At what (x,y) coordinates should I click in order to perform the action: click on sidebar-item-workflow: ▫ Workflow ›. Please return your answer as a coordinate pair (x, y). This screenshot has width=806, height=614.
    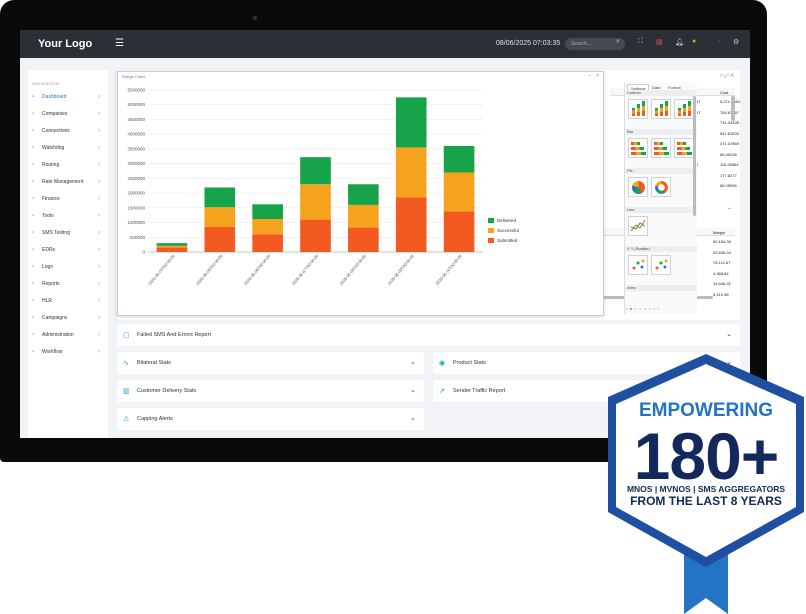
    Looking at the image, I should click on (68, 352).